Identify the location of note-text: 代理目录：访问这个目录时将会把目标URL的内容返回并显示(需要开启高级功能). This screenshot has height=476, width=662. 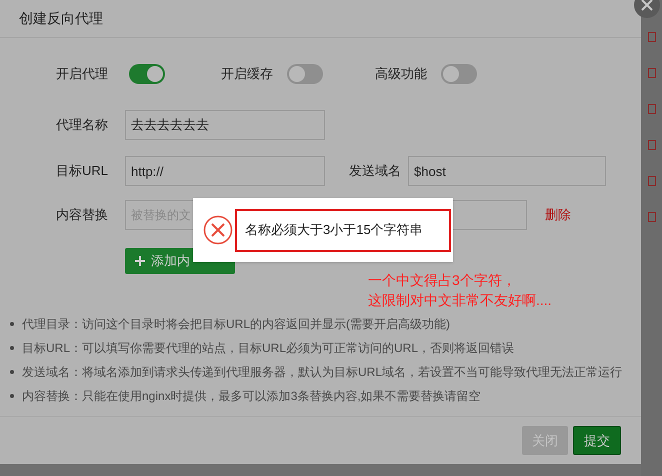
(236, 324).